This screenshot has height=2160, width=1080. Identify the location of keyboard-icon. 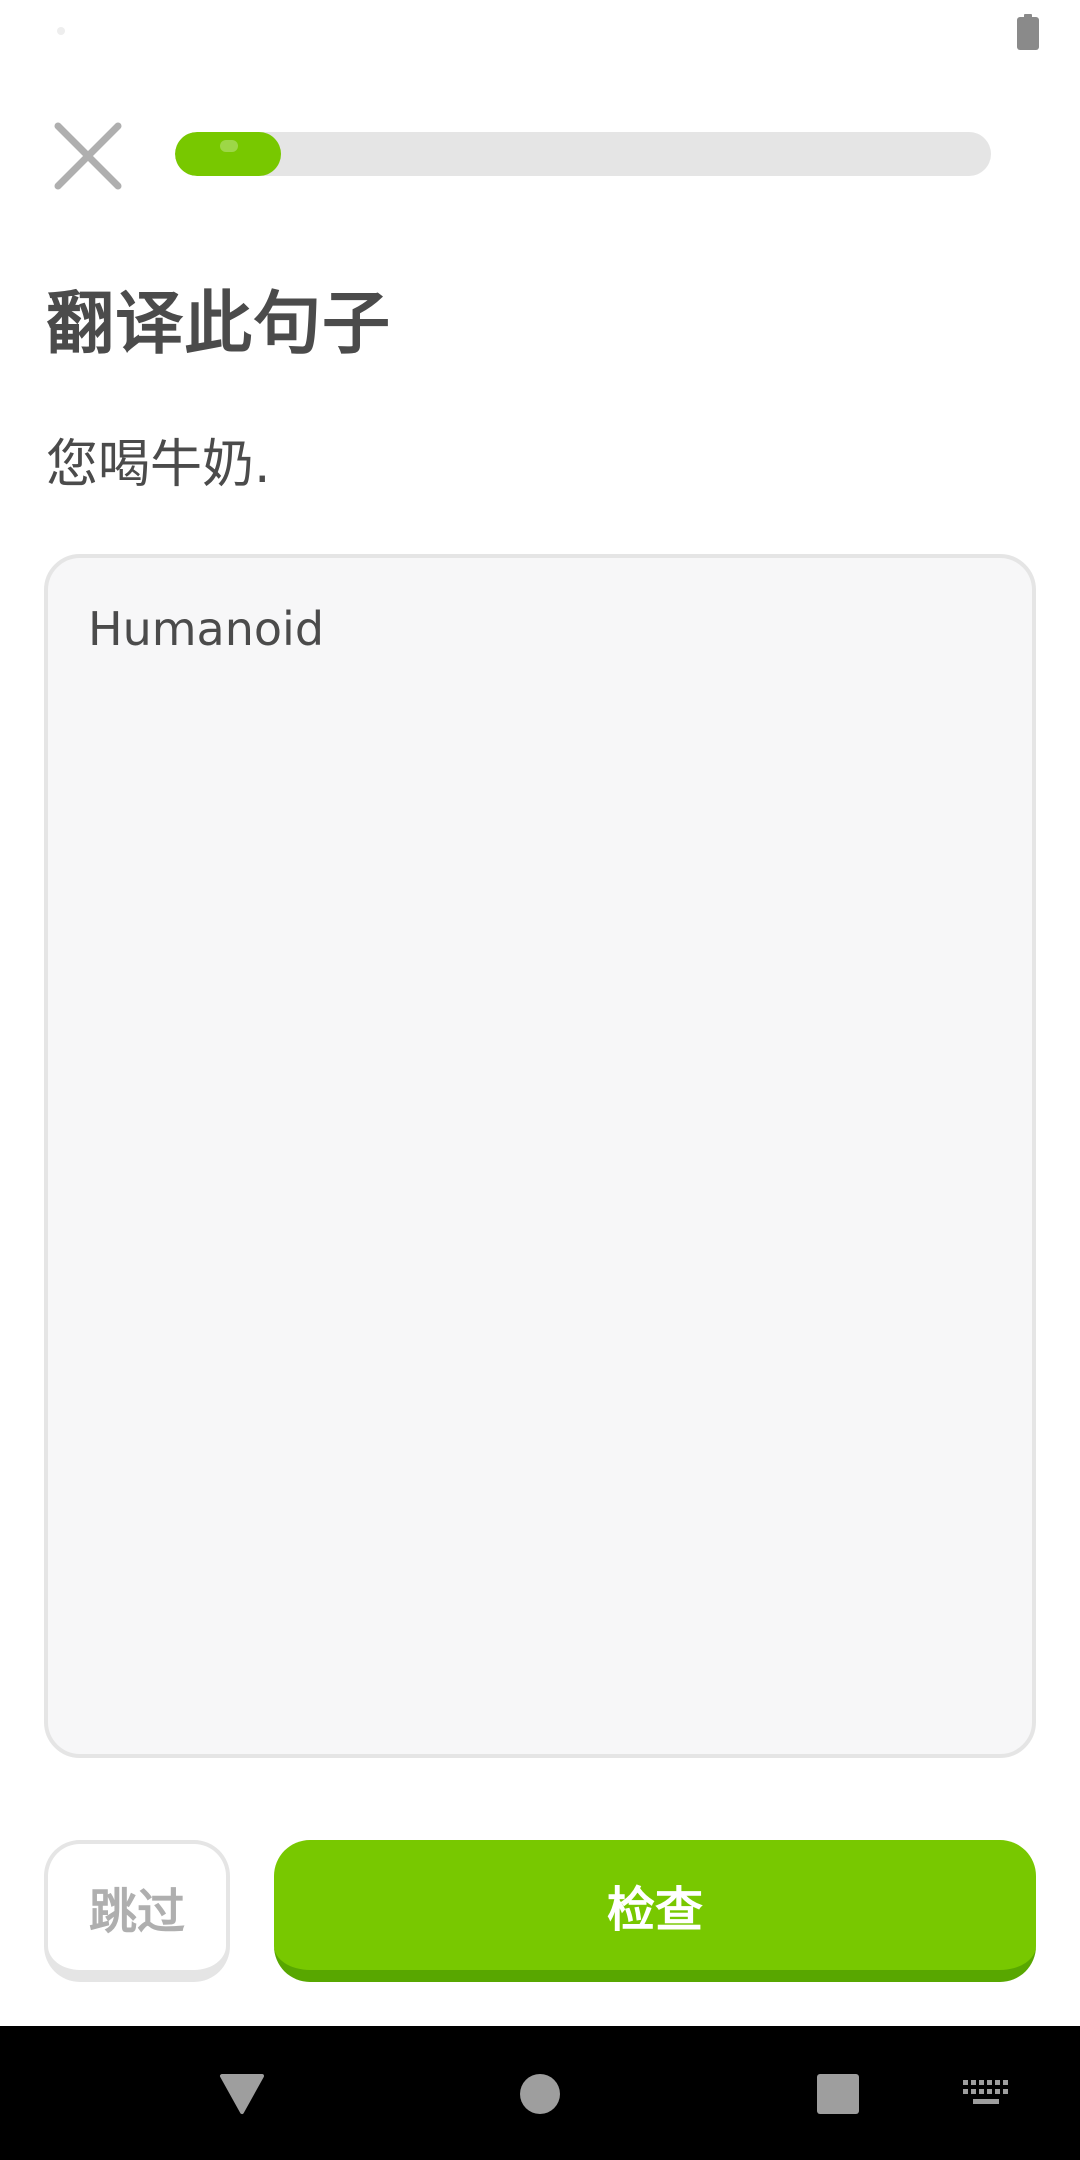
(986, 2093).